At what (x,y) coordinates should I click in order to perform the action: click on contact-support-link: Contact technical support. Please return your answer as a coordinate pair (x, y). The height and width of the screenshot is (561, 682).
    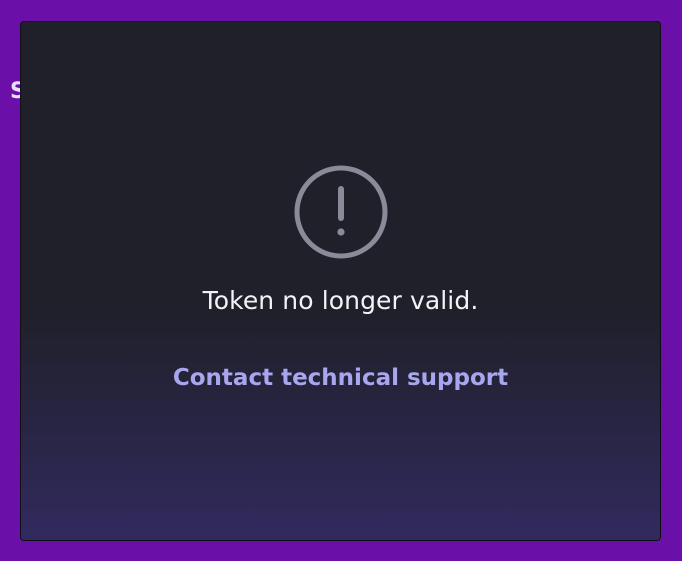
    Looking at the image, I should click on (340, 378).